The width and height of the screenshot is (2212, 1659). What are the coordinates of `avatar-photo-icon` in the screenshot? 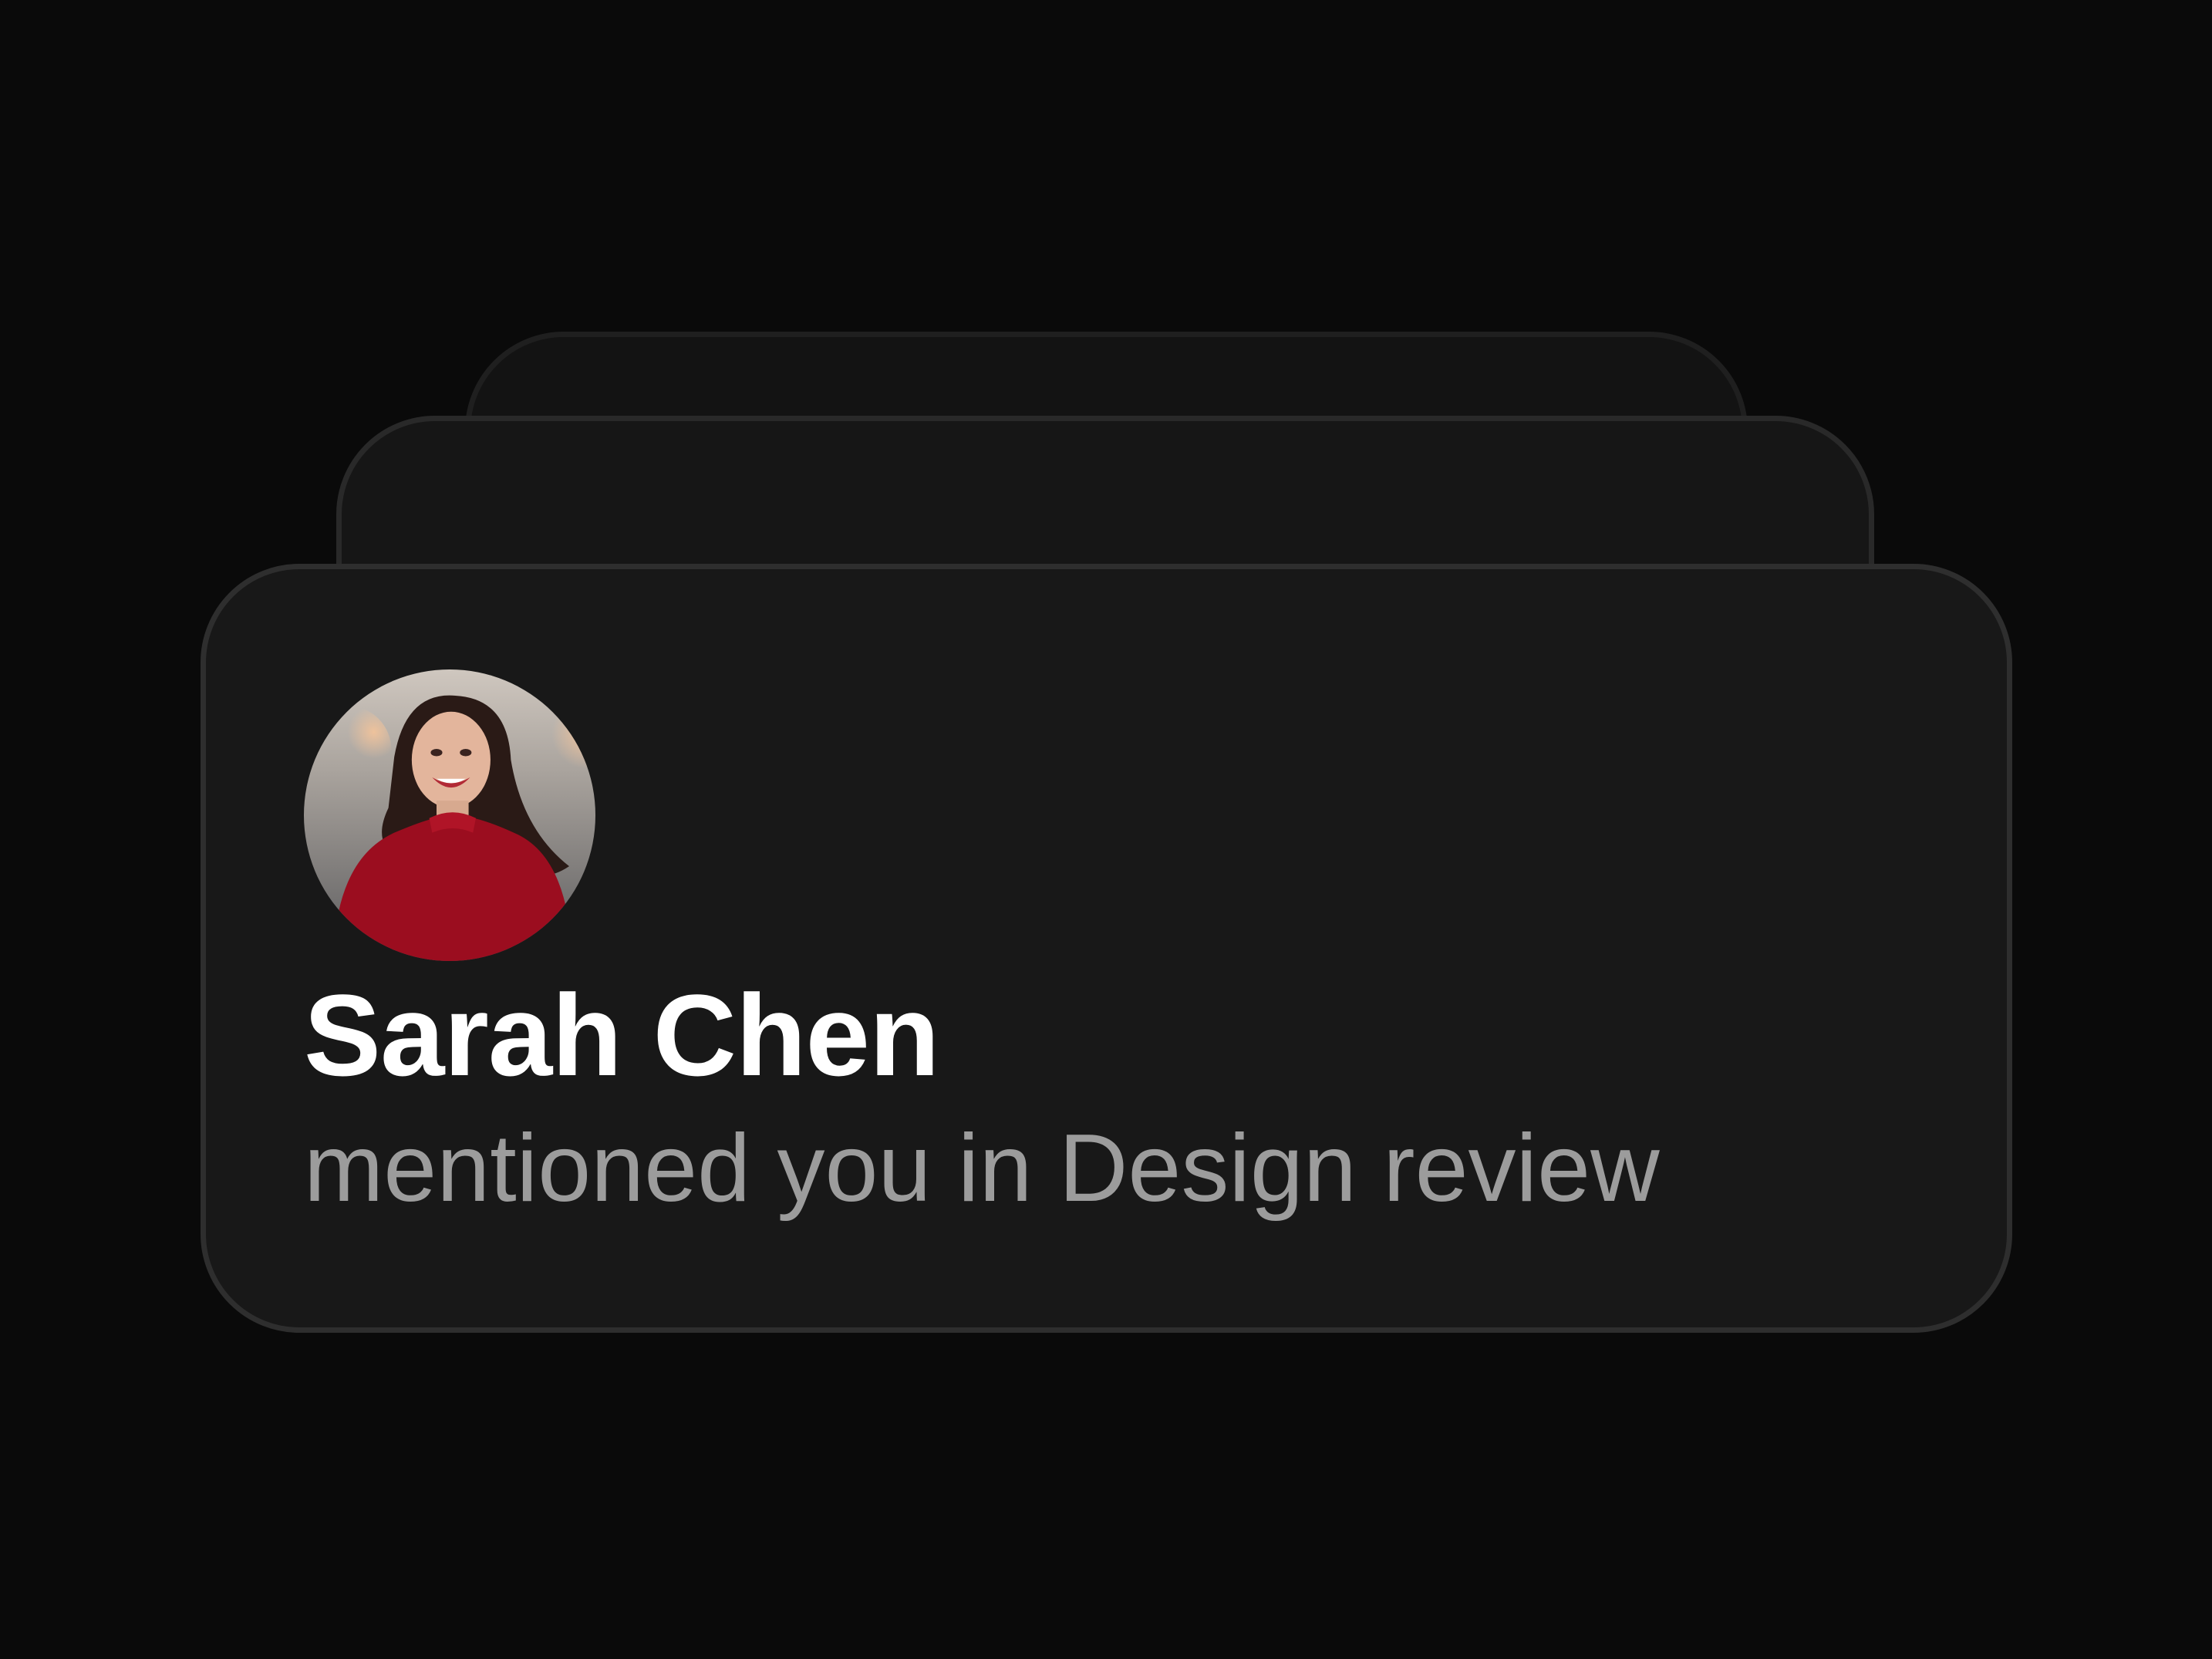 It's located at (449, 815).